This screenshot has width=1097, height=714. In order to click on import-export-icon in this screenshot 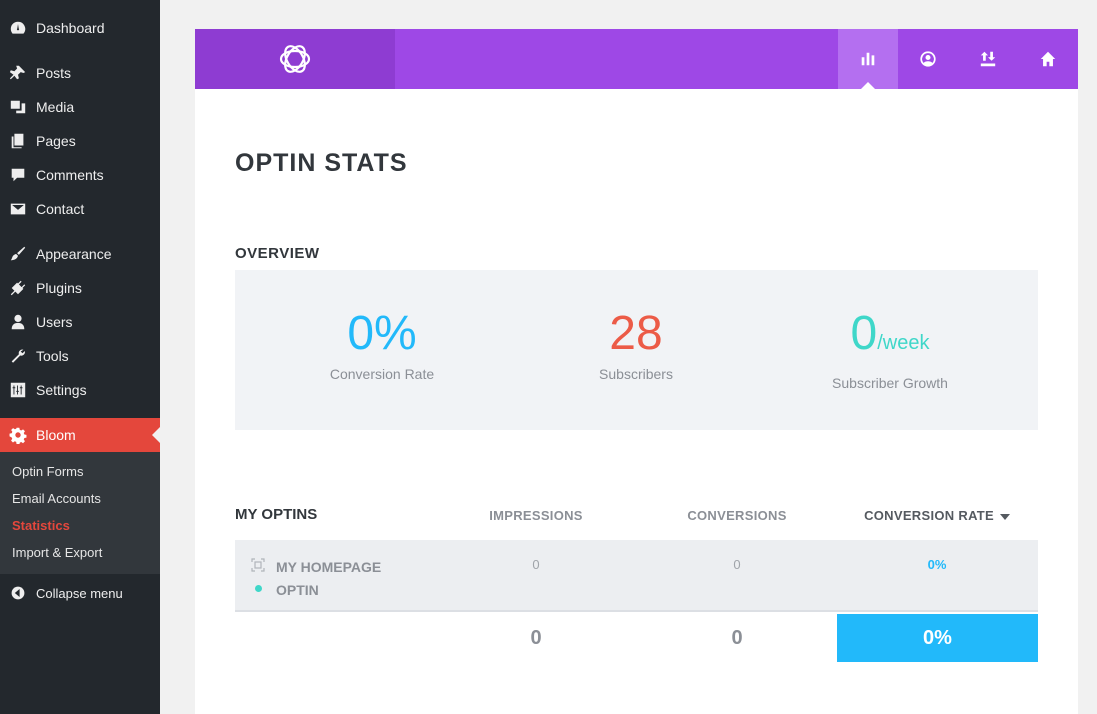, I will do `click(988, 59)`.